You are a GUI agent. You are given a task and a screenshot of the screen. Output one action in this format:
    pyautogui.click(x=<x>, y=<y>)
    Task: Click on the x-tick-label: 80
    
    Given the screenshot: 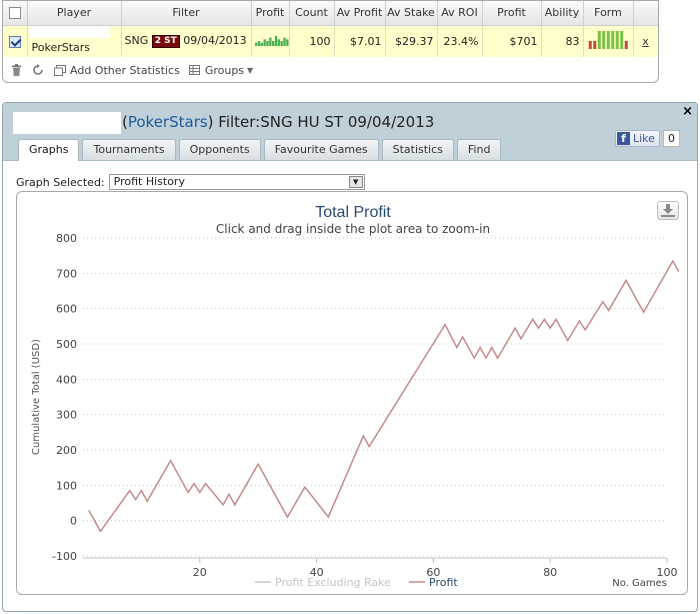 What is the action you would take?
    pyautogui.click(x=550, y=572)
    